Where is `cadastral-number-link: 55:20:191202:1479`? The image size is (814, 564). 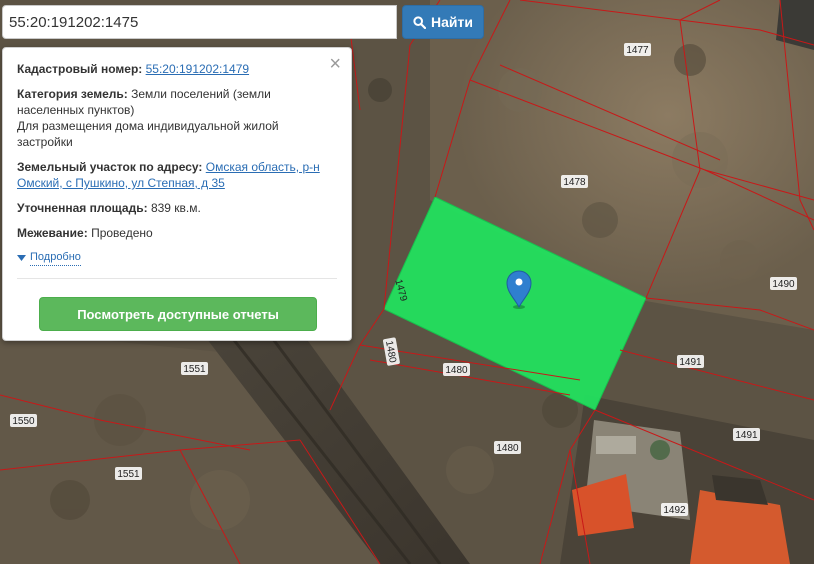 cadastral-number-link: 55:20:191202:1479 is located at coordinates (197, 69).